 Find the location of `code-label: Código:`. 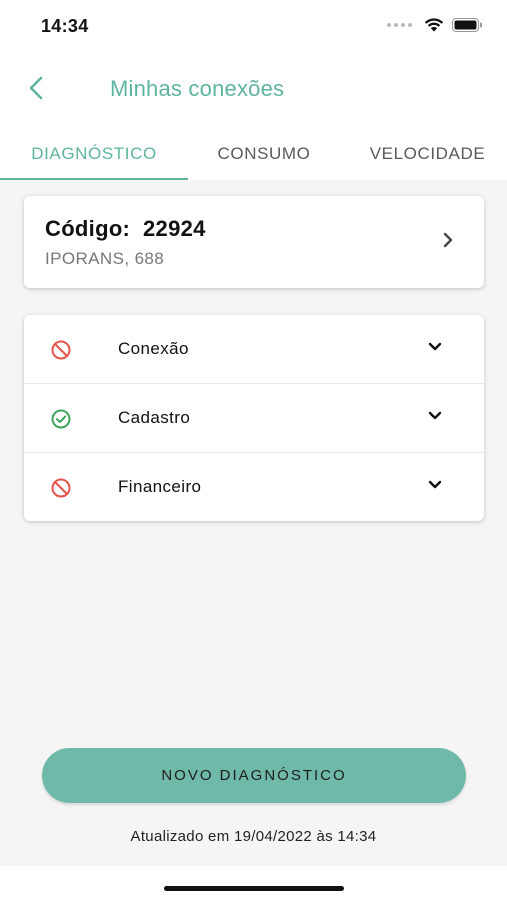

code-label: Código: is located at coordinates (88, 228).